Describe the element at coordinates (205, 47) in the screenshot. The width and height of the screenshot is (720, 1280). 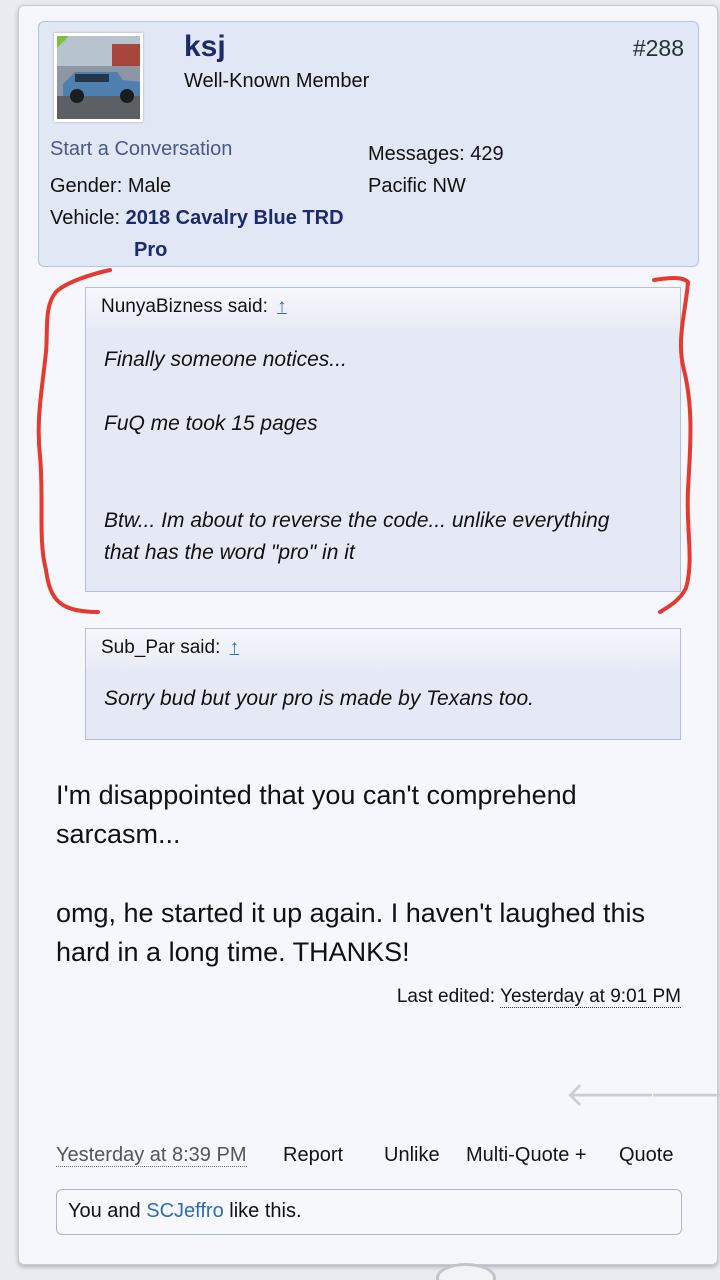
I see `username: ksj` at that location.